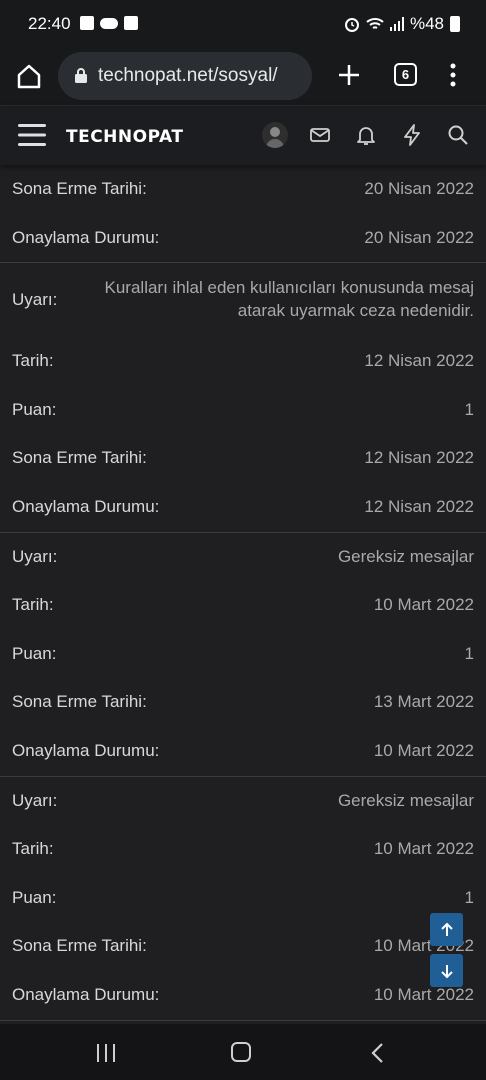 The image size is (486, 1080). What do you see at coordinates (351, 25) in the screenshot?
I see `alarm-icon` at bounding box center [351, 25].